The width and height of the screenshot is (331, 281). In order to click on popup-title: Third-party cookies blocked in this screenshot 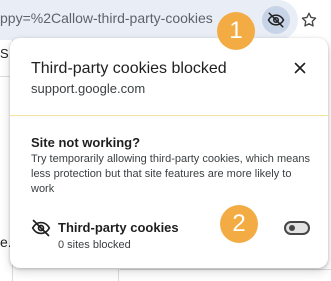, I will do `click(129, 68)`.